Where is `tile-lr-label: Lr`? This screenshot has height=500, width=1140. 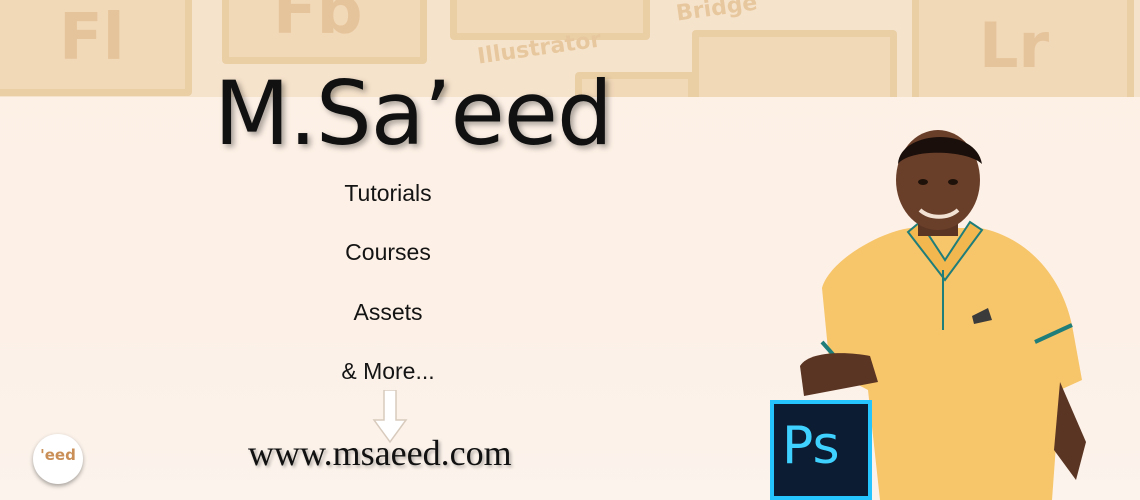
tile-lr-label: Lr is located at coordinates (1014, 45).